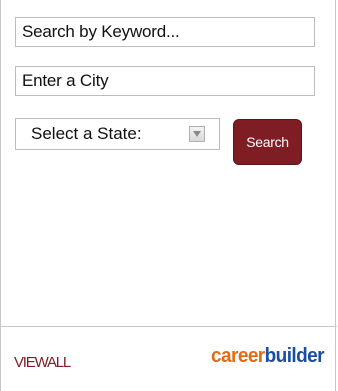  What do you see at coordinates (238, 356) in the screenshot?
I see `logo-part-career: career` at bounding box center [238, 356].